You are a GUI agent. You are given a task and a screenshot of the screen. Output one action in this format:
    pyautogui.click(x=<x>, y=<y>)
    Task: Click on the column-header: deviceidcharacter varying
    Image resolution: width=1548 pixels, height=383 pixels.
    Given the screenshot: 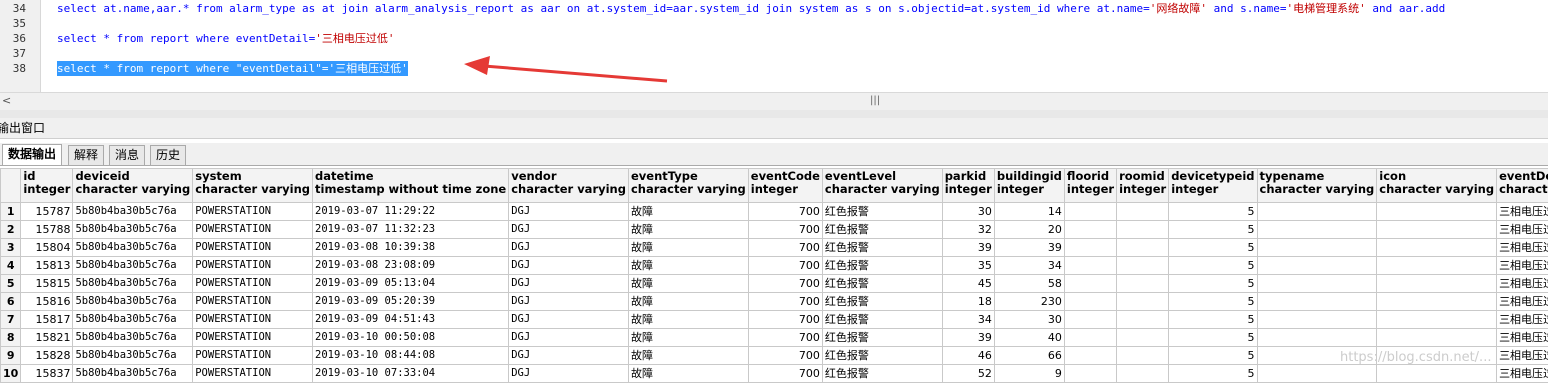 What is the action you would take?
    pyautogui.click(x=133, y=186)
    